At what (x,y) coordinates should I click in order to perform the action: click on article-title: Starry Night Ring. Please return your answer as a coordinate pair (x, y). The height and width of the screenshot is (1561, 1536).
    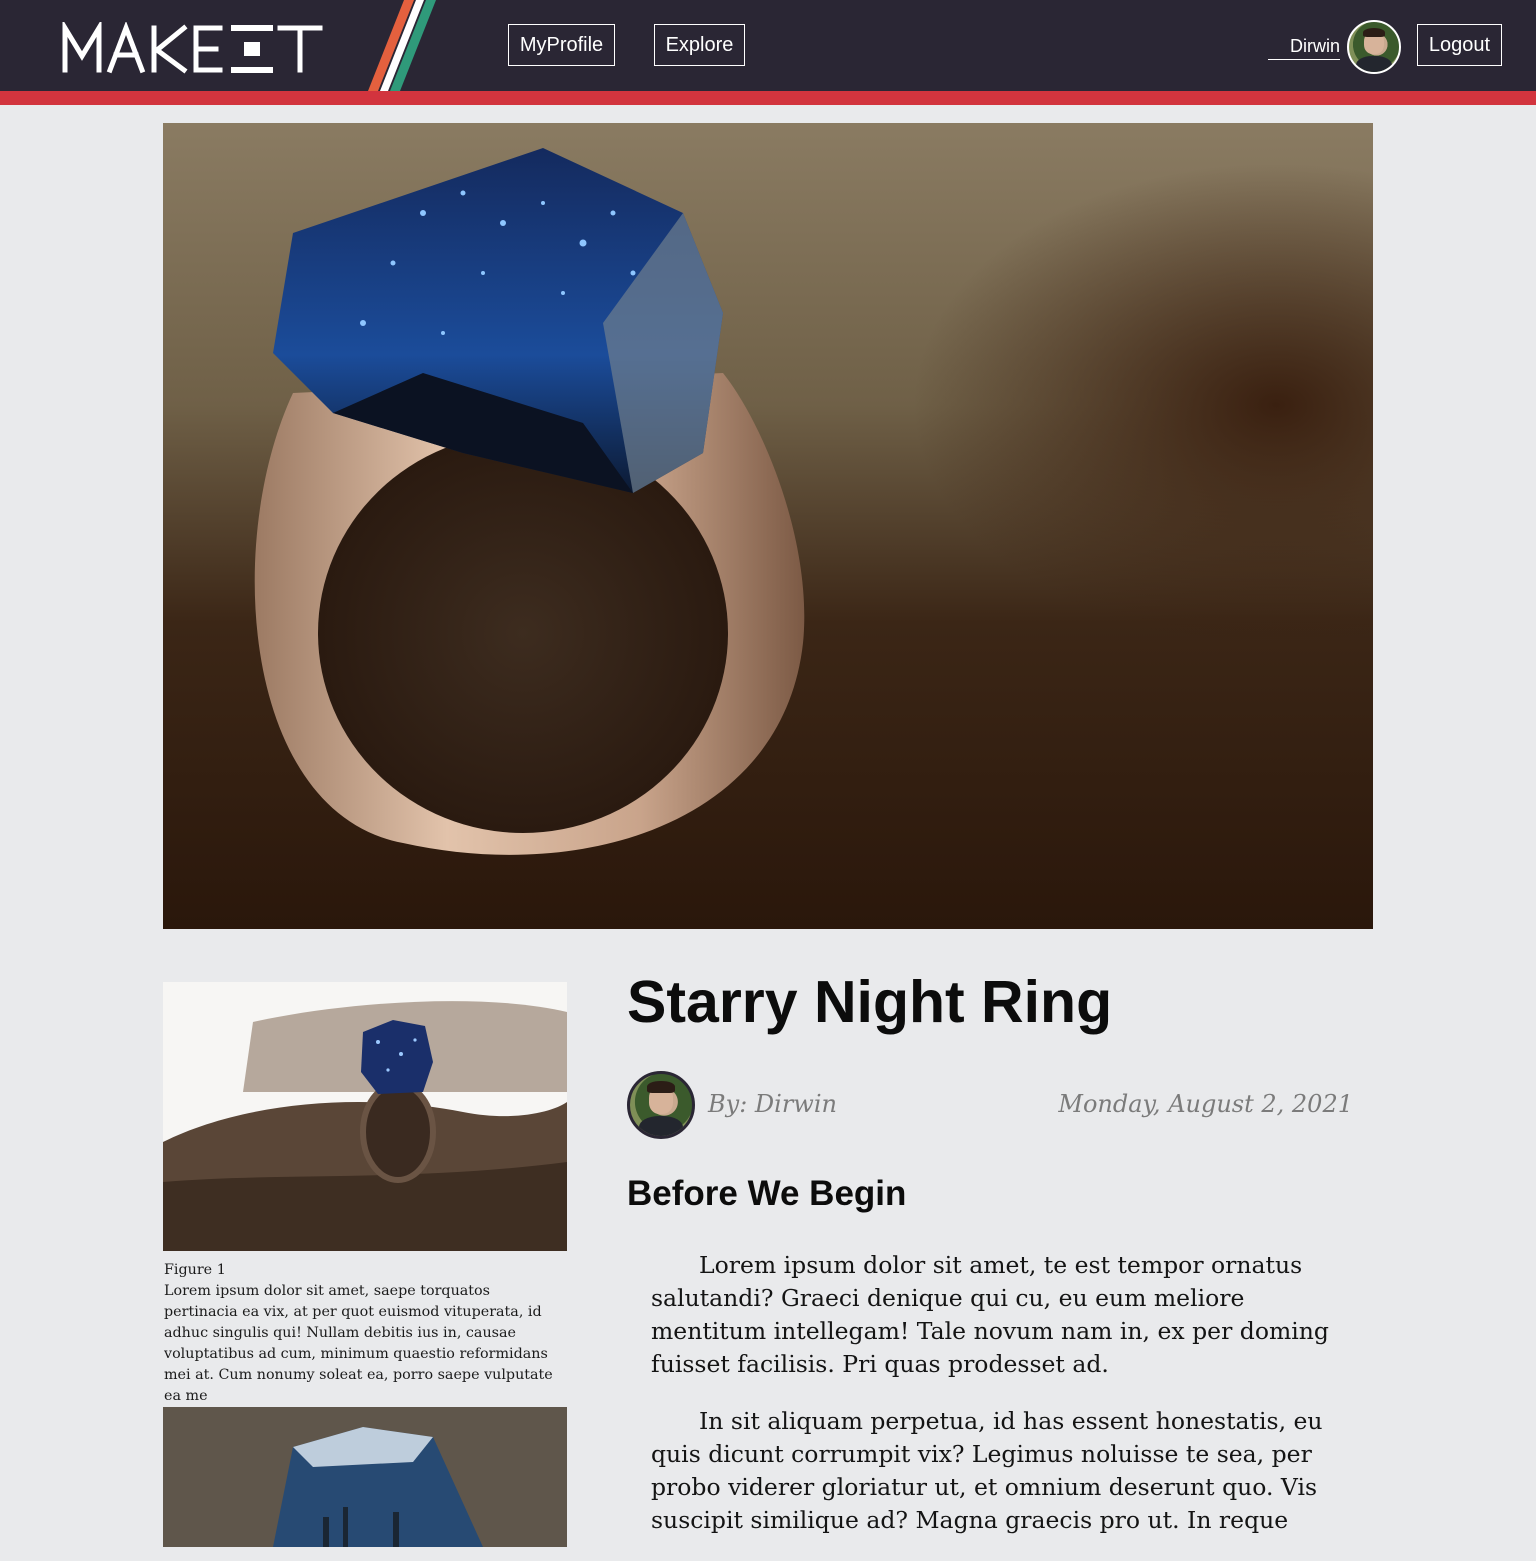
    Looking at the image, I should click on (870, 1002).